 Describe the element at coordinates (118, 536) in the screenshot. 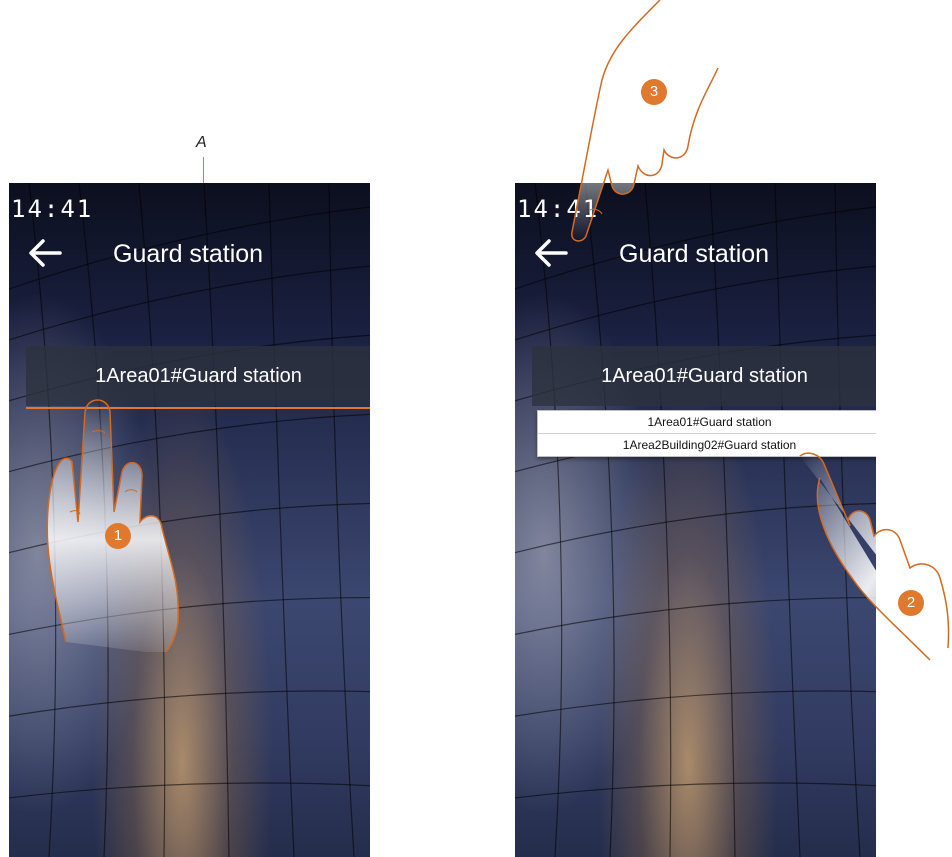

I see `step-number-badge: 1` at that location.